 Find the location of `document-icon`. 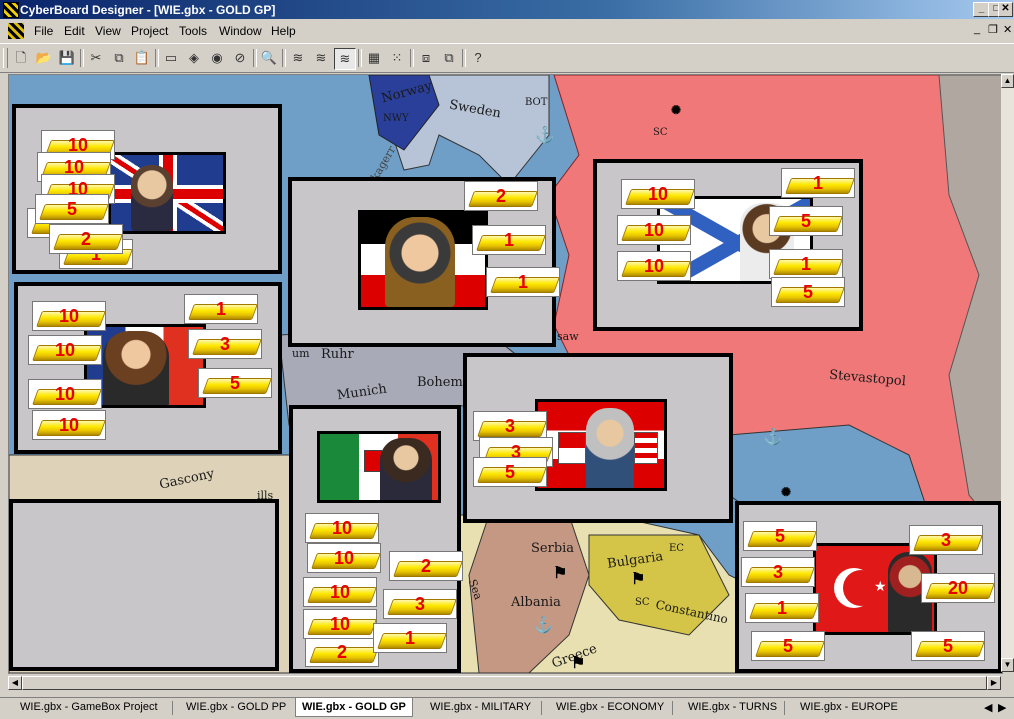

document-icon is located at coordinates (16, 31).